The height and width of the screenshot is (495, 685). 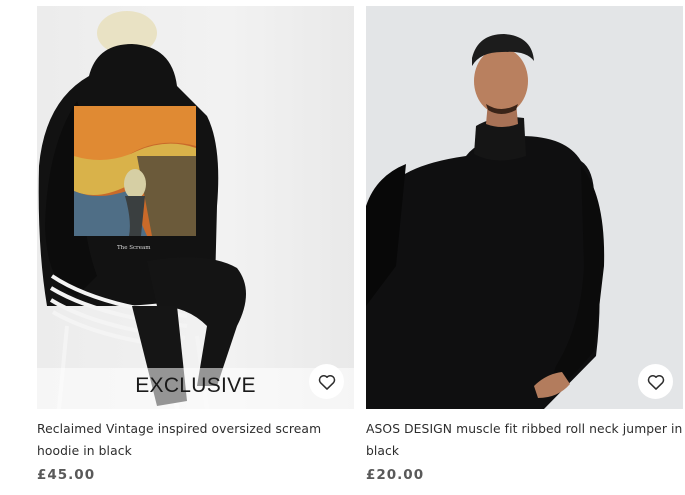 I want to click on badge-label: EXCLUSIVE, so click(x=195, y=385).